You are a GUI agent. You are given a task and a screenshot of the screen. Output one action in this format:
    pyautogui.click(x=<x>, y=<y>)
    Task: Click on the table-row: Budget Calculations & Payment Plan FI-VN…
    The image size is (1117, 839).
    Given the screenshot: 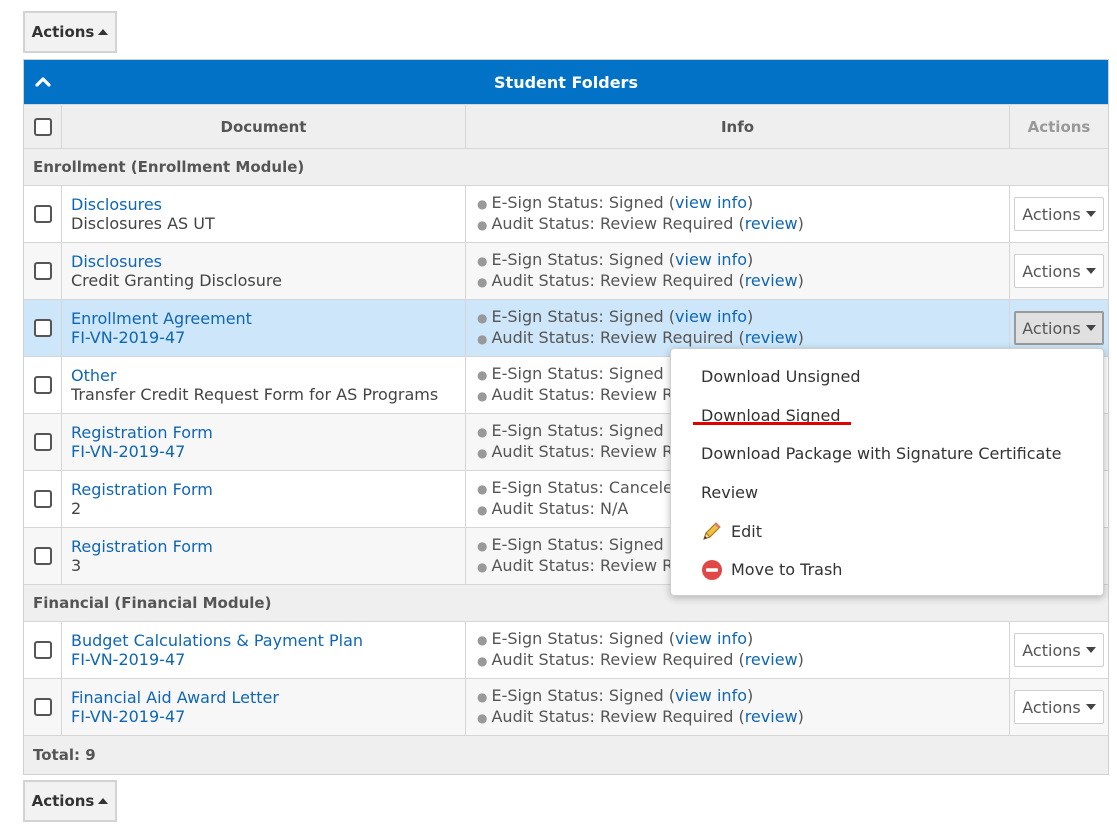 What is the action you would take?
    pyautogui.click(x=566, y=649)
    